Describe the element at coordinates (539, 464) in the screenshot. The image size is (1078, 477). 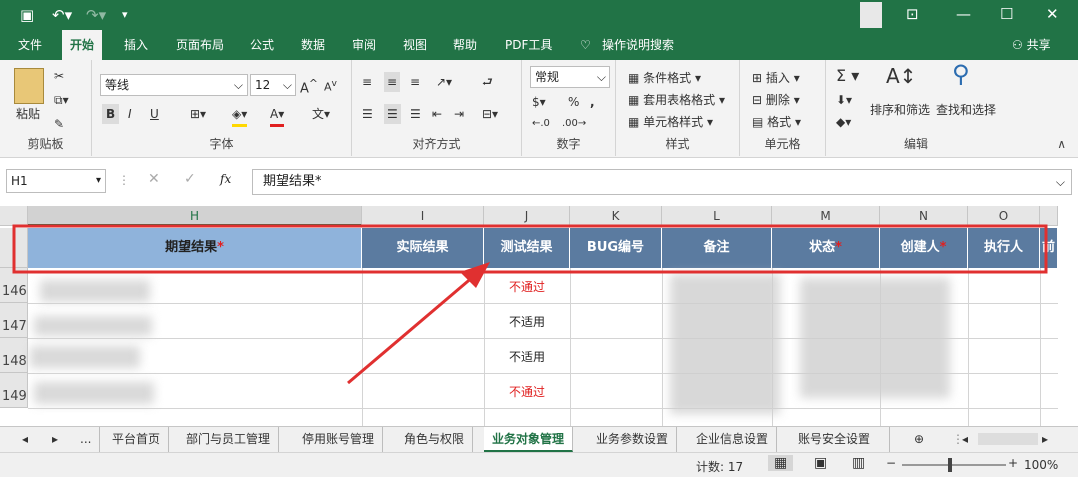
I see `status-bar: 计数: 17 ▦ ▣ ▥ − + 100%` at that location.